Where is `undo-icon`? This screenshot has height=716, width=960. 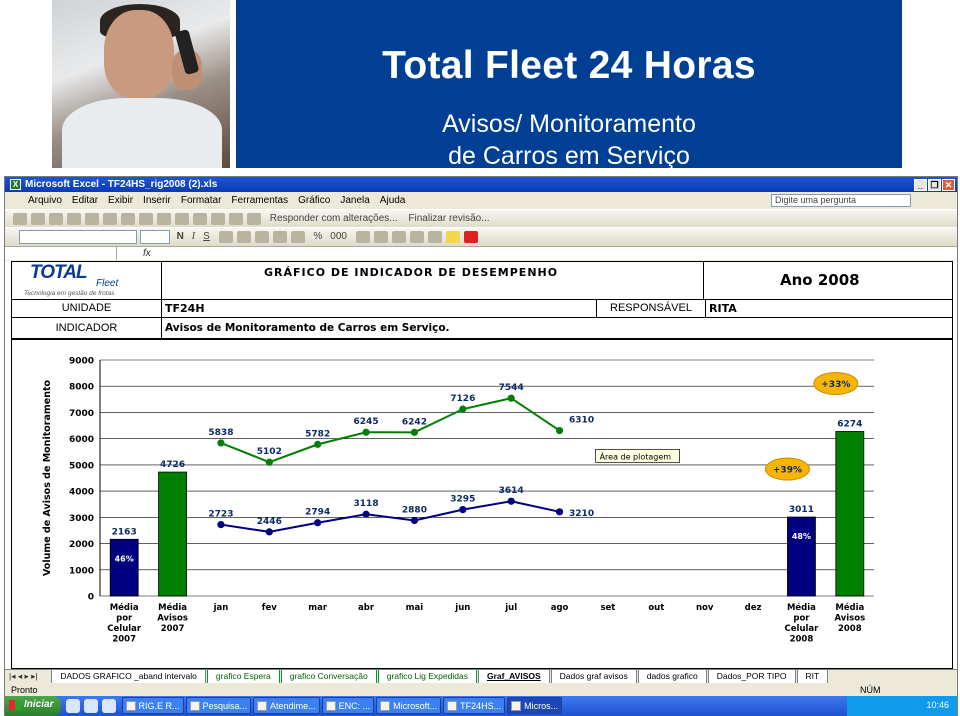
undo-icon is located at coordinates (218, 219).